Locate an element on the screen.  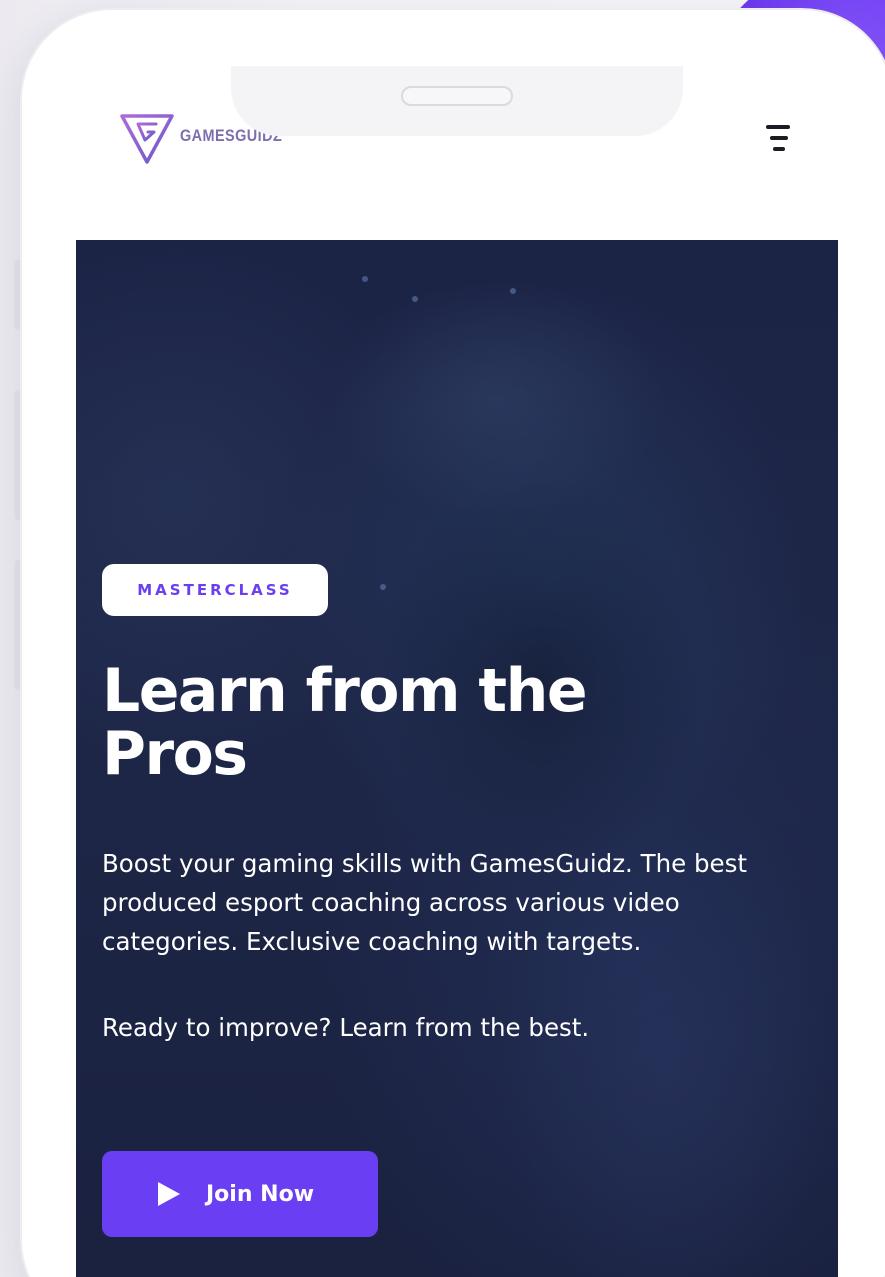
hero-headline: Learn from the Pros is located at coordinates (452, 723).